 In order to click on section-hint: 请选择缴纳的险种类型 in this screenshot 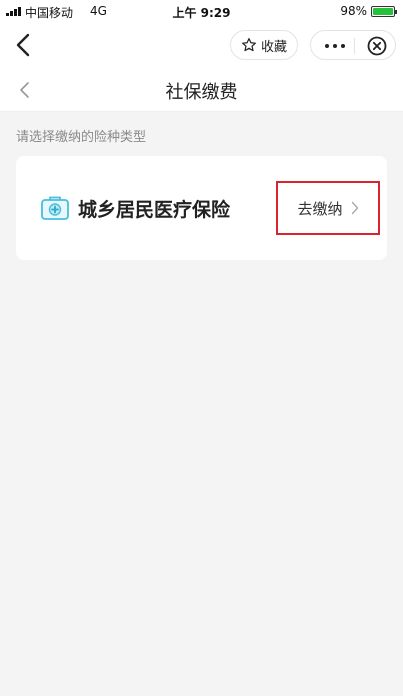, I will do `click(81, 137)`.